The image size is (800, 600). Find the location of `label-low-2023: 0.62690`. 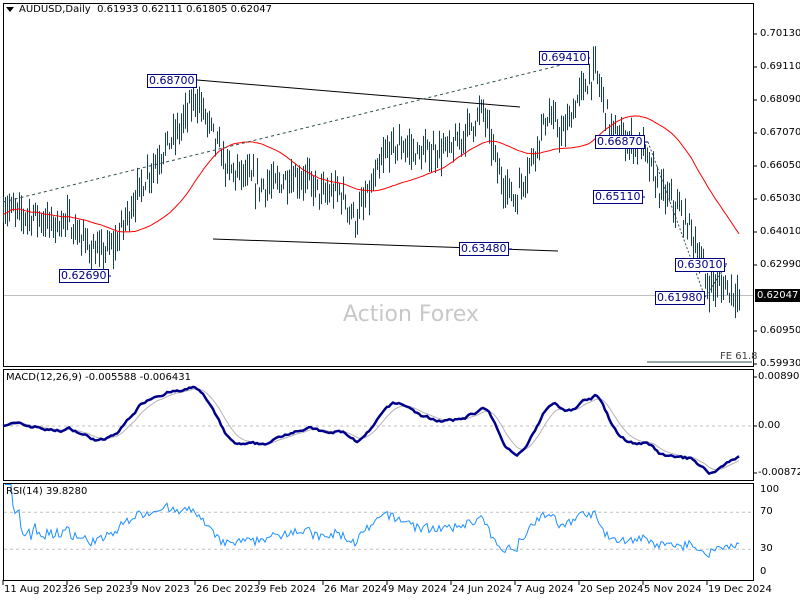

label-low-2023: 0.62690 is located at coordinates (84, 276).